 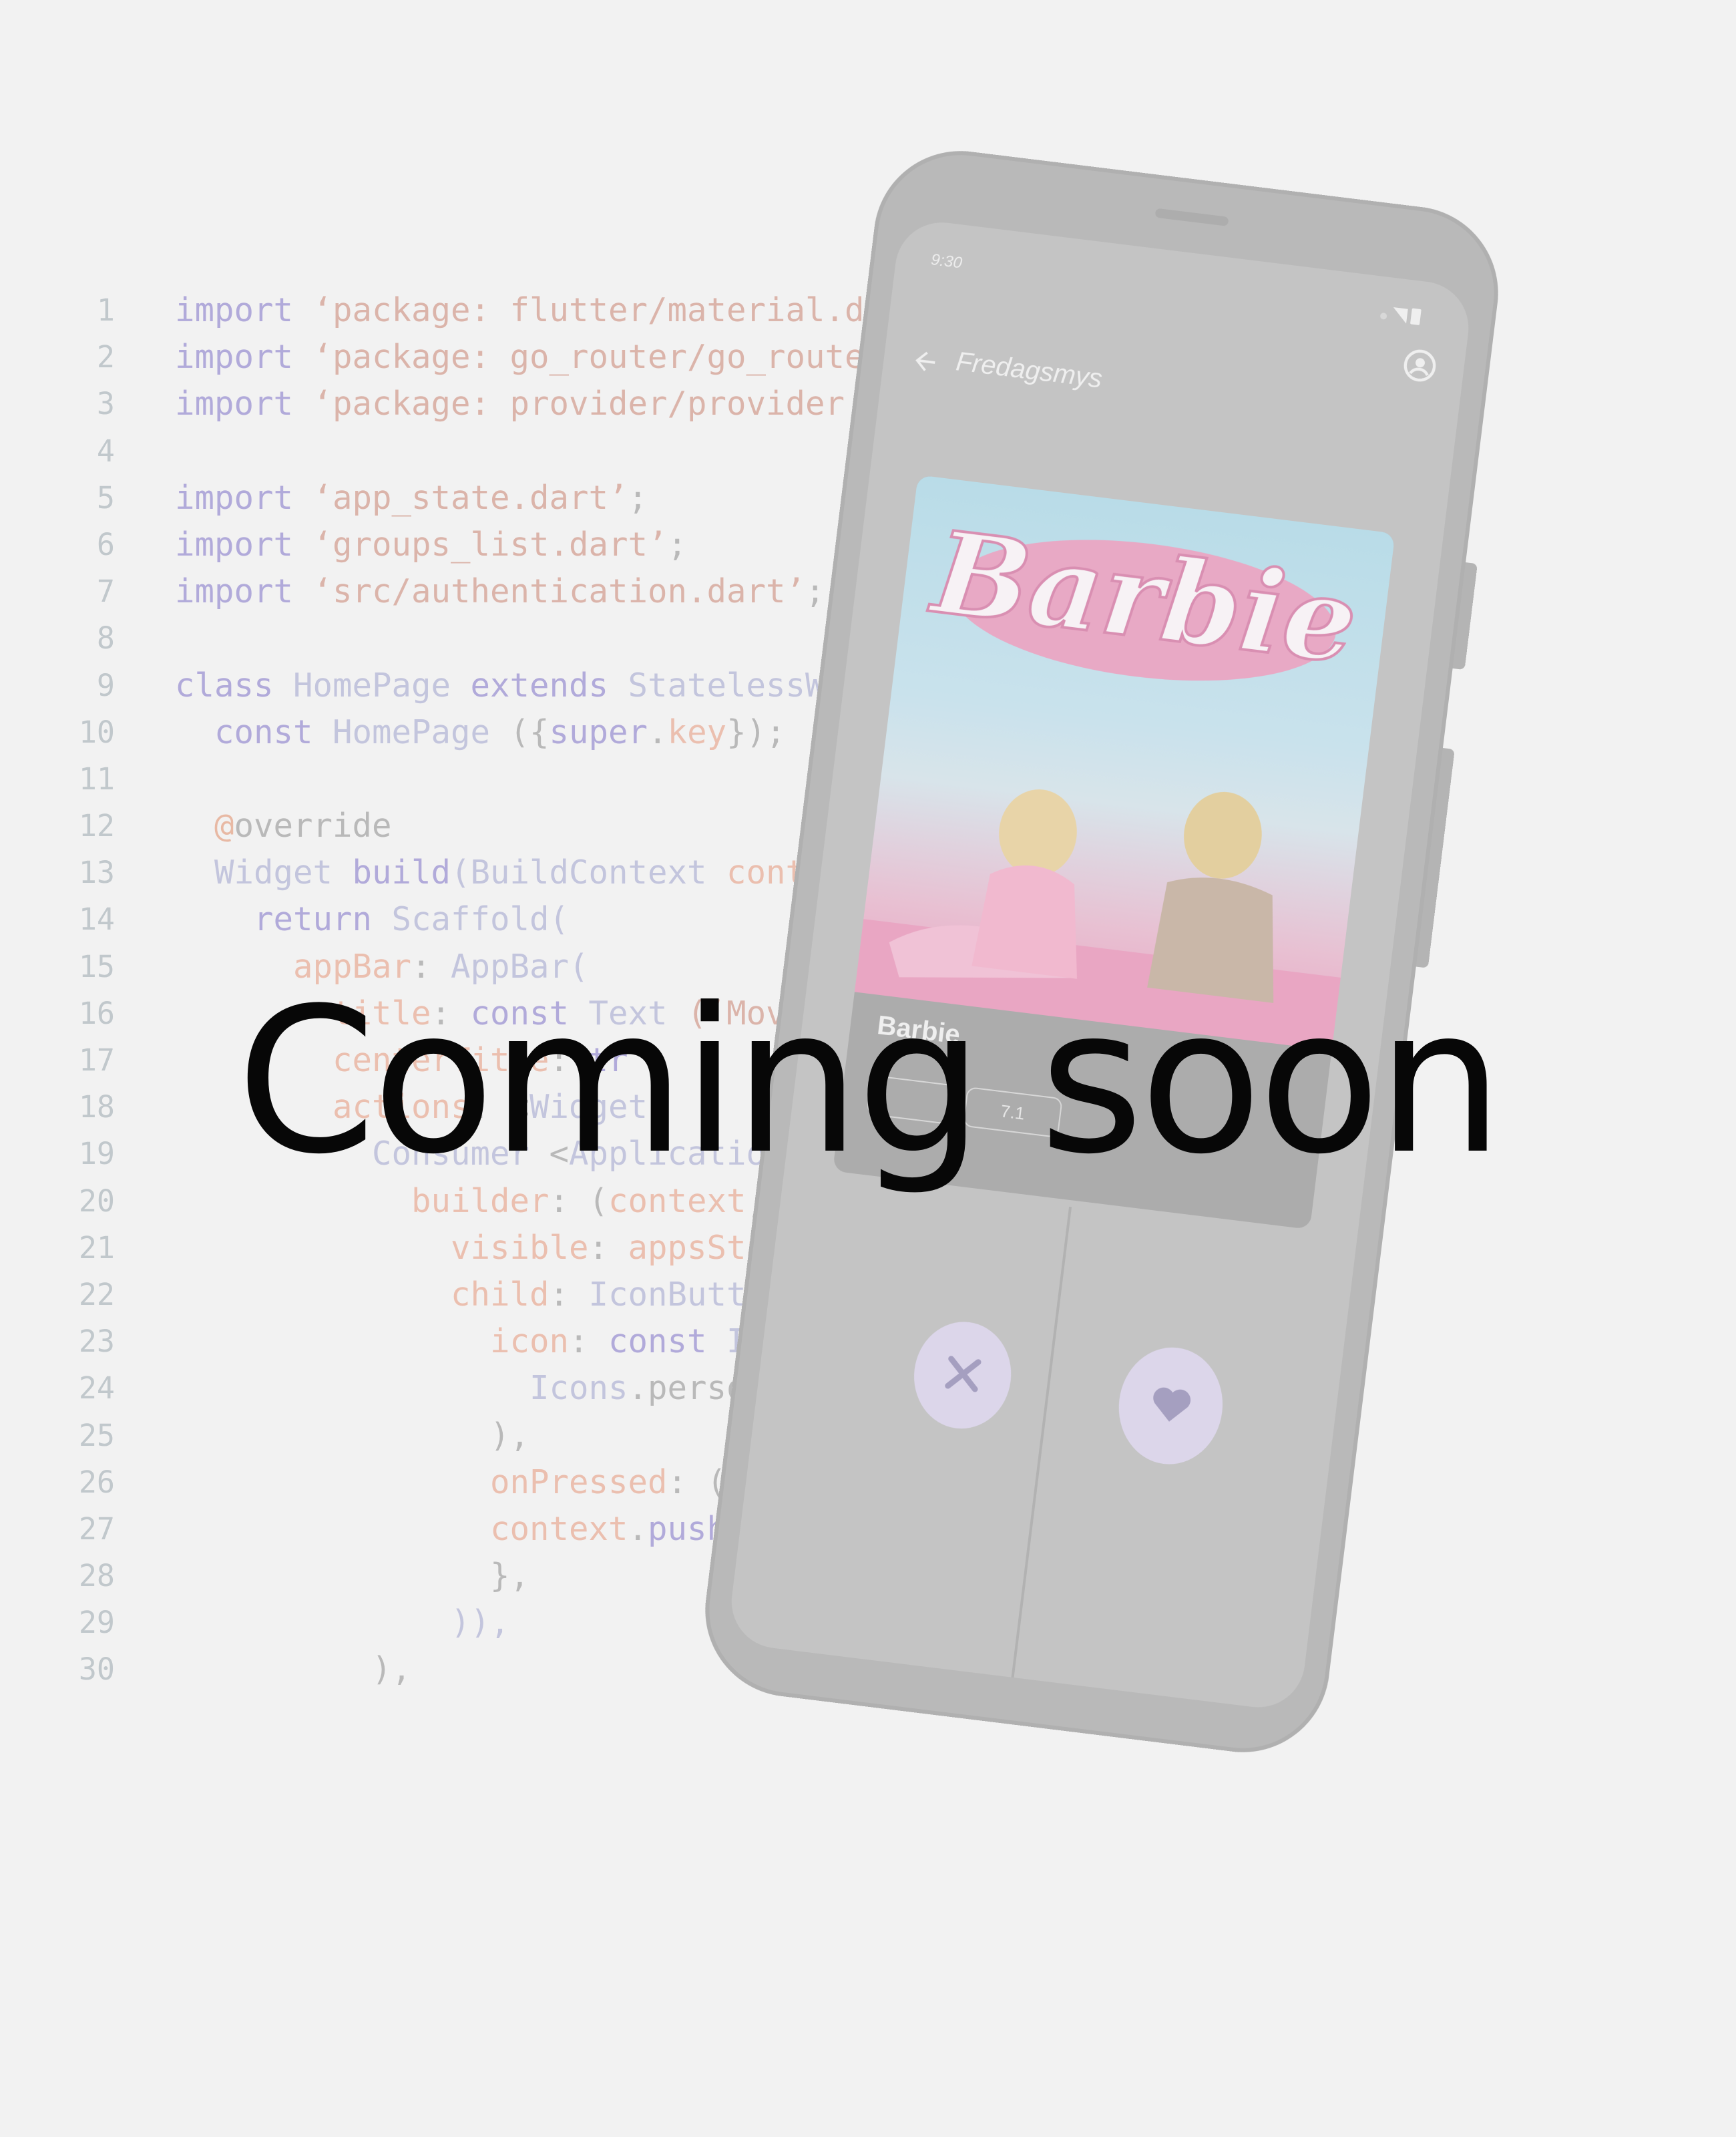 I want to click on coming-soon-headline: Coming soon, so click(x=870, y=1081).